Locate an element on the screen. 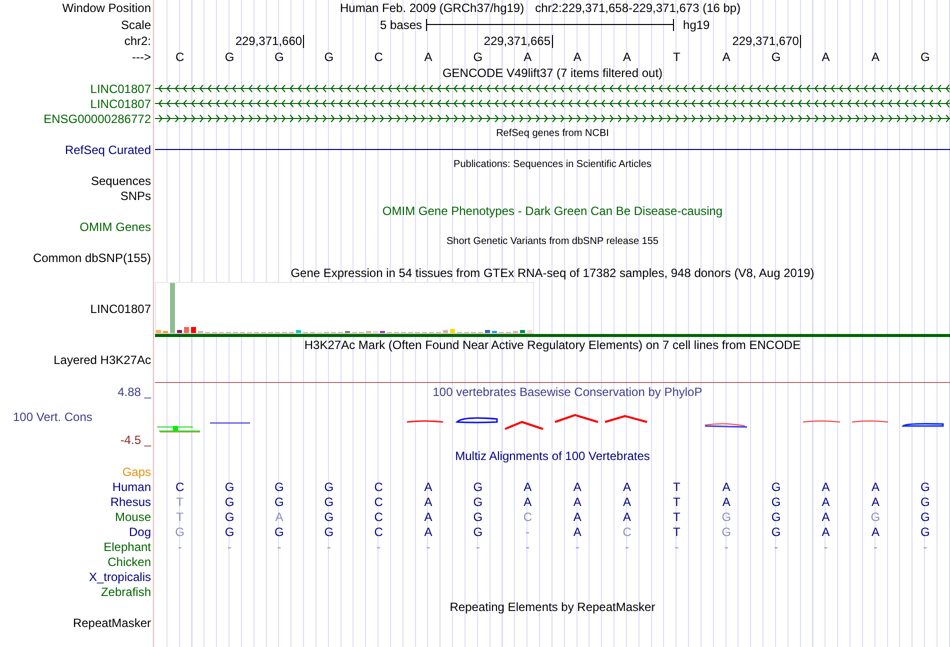  track-title: Repeating Elements by RepeatMasker is located at coordinates (553, 607).